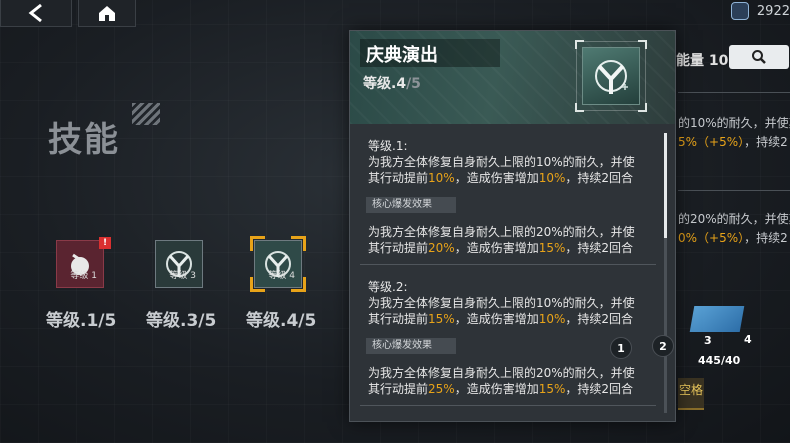  What do you see at coordinates (691, 394) in the screenshot?
I see `space-key-button: 空格` at bounding box center [691, 394].